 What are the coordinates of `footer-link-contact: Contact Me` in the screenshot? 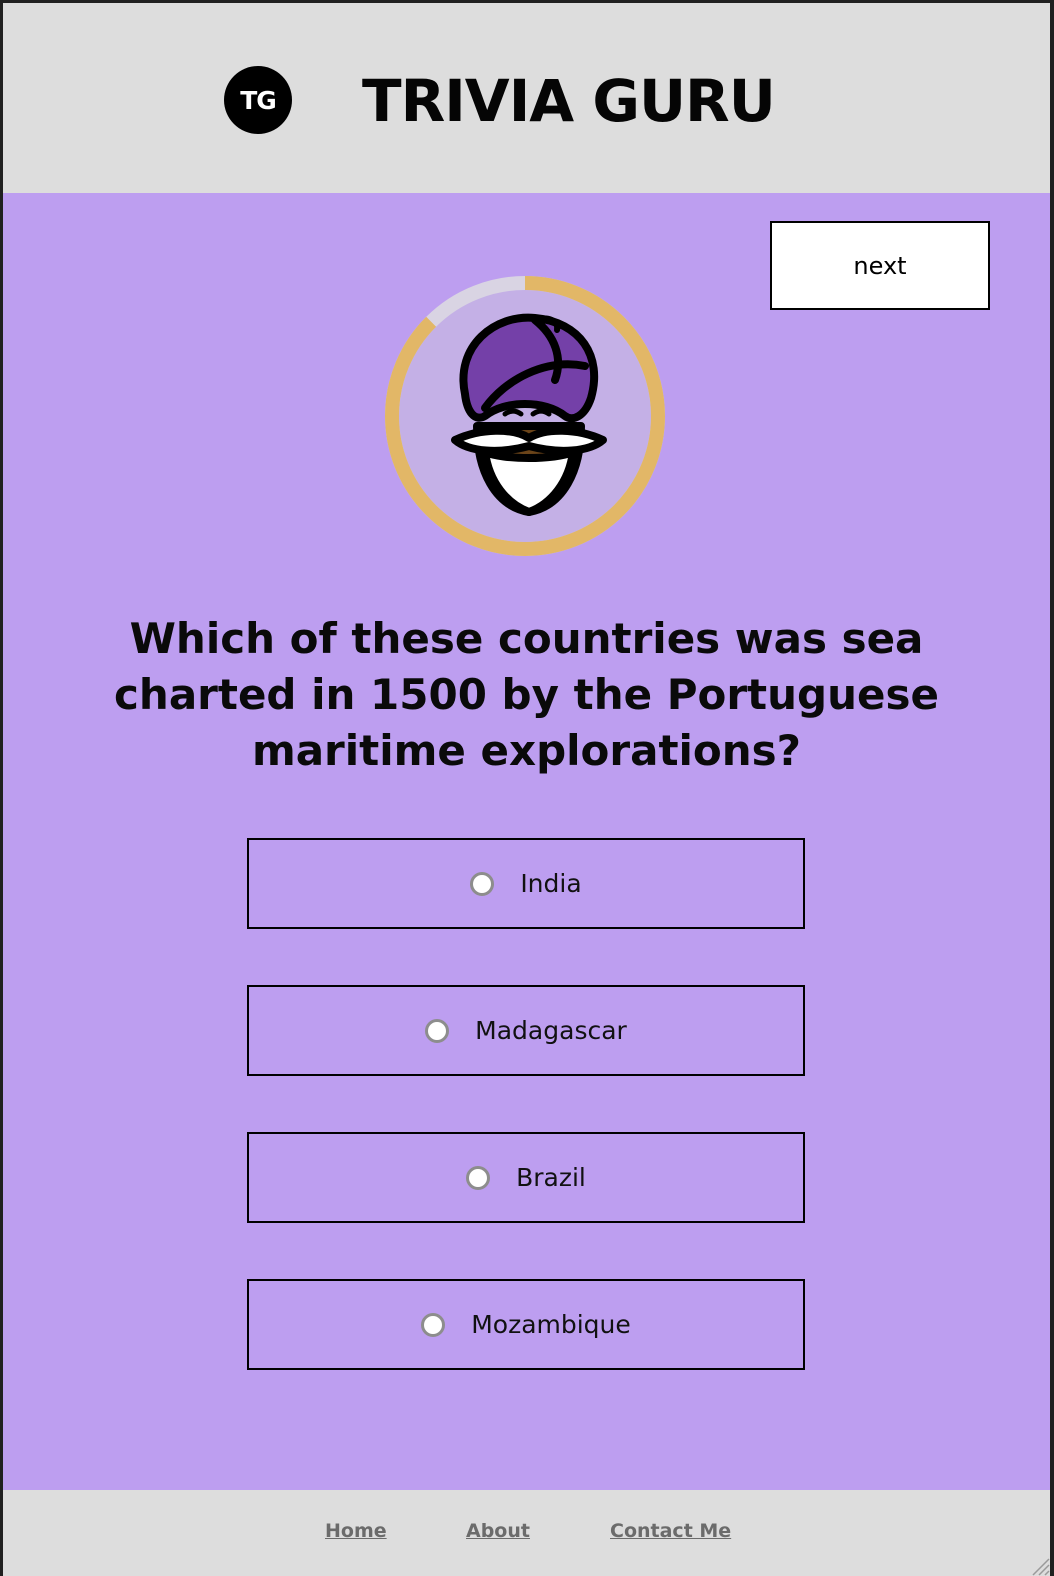 It's located at (670, 1531).